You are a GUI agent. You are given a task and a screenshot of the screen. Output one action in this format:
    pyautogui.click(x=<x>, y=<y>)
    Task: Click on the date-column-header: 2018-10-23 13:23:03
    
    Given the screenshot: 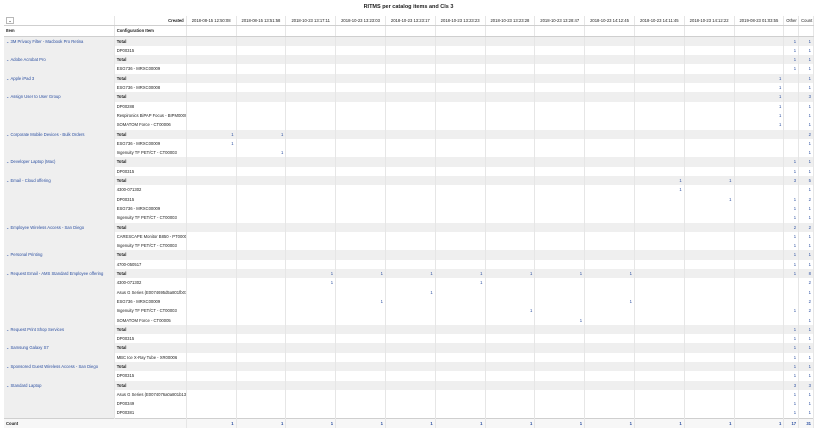 What is the action you would take?
    pyautogui.click(x=360, y=21)
    